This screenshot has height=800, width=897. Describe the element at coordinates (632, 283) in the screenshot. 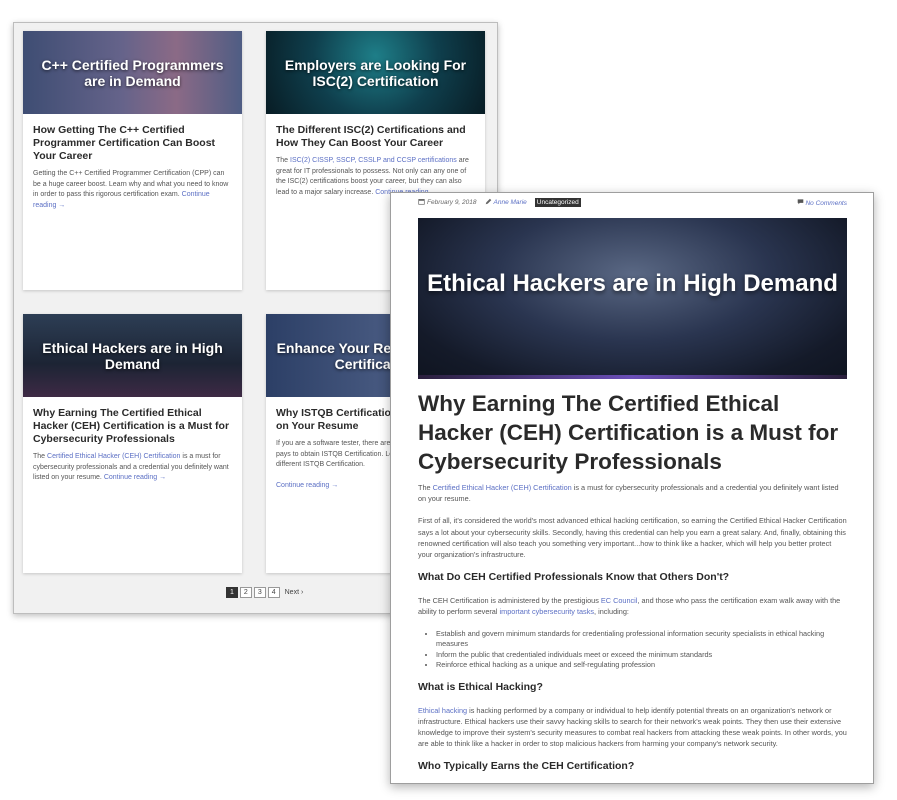

I see `featured-image-caption: Ethical Hackers are in High Demand` at that location.